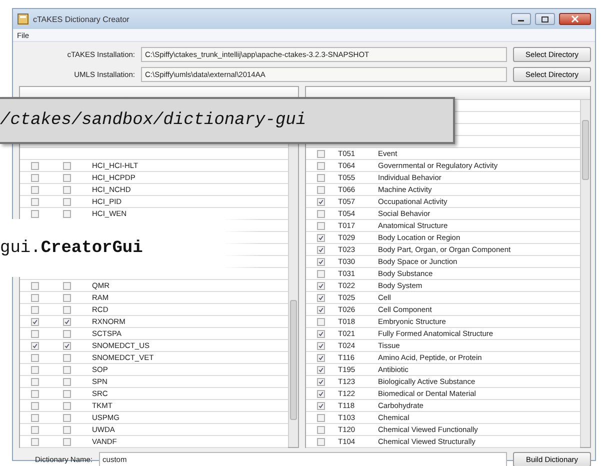 This screenshot has height=466, width=608. I want to click on minimize-button, so click(521, 19).